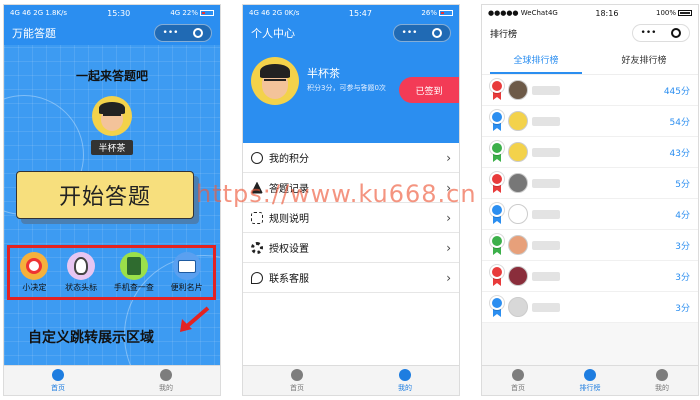  Describe the element at coordinates (81, 272) in the screenshot. I see `tool-item: 状态头标` at that location.